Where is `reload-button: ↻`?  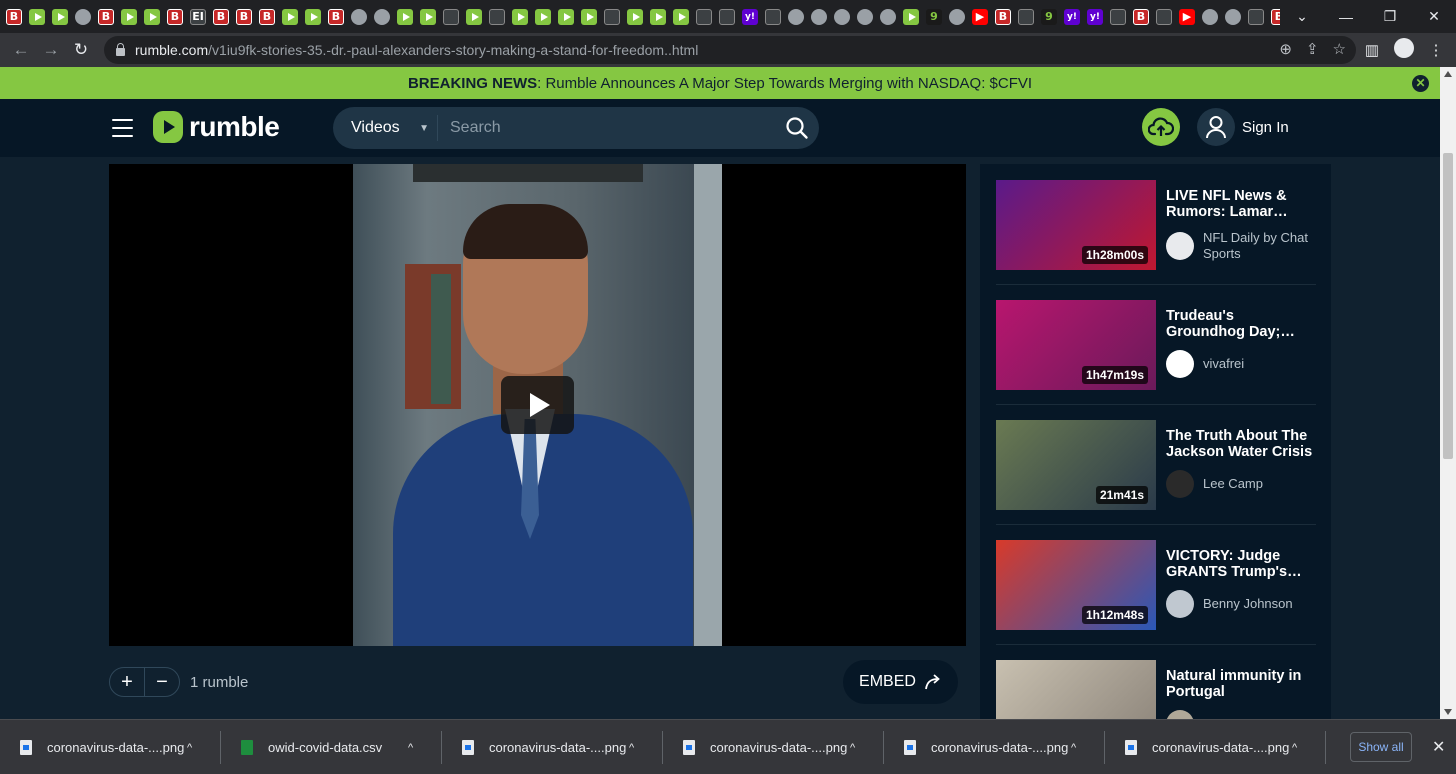 reload-button: ↻ is located at coordinates (81, 50).